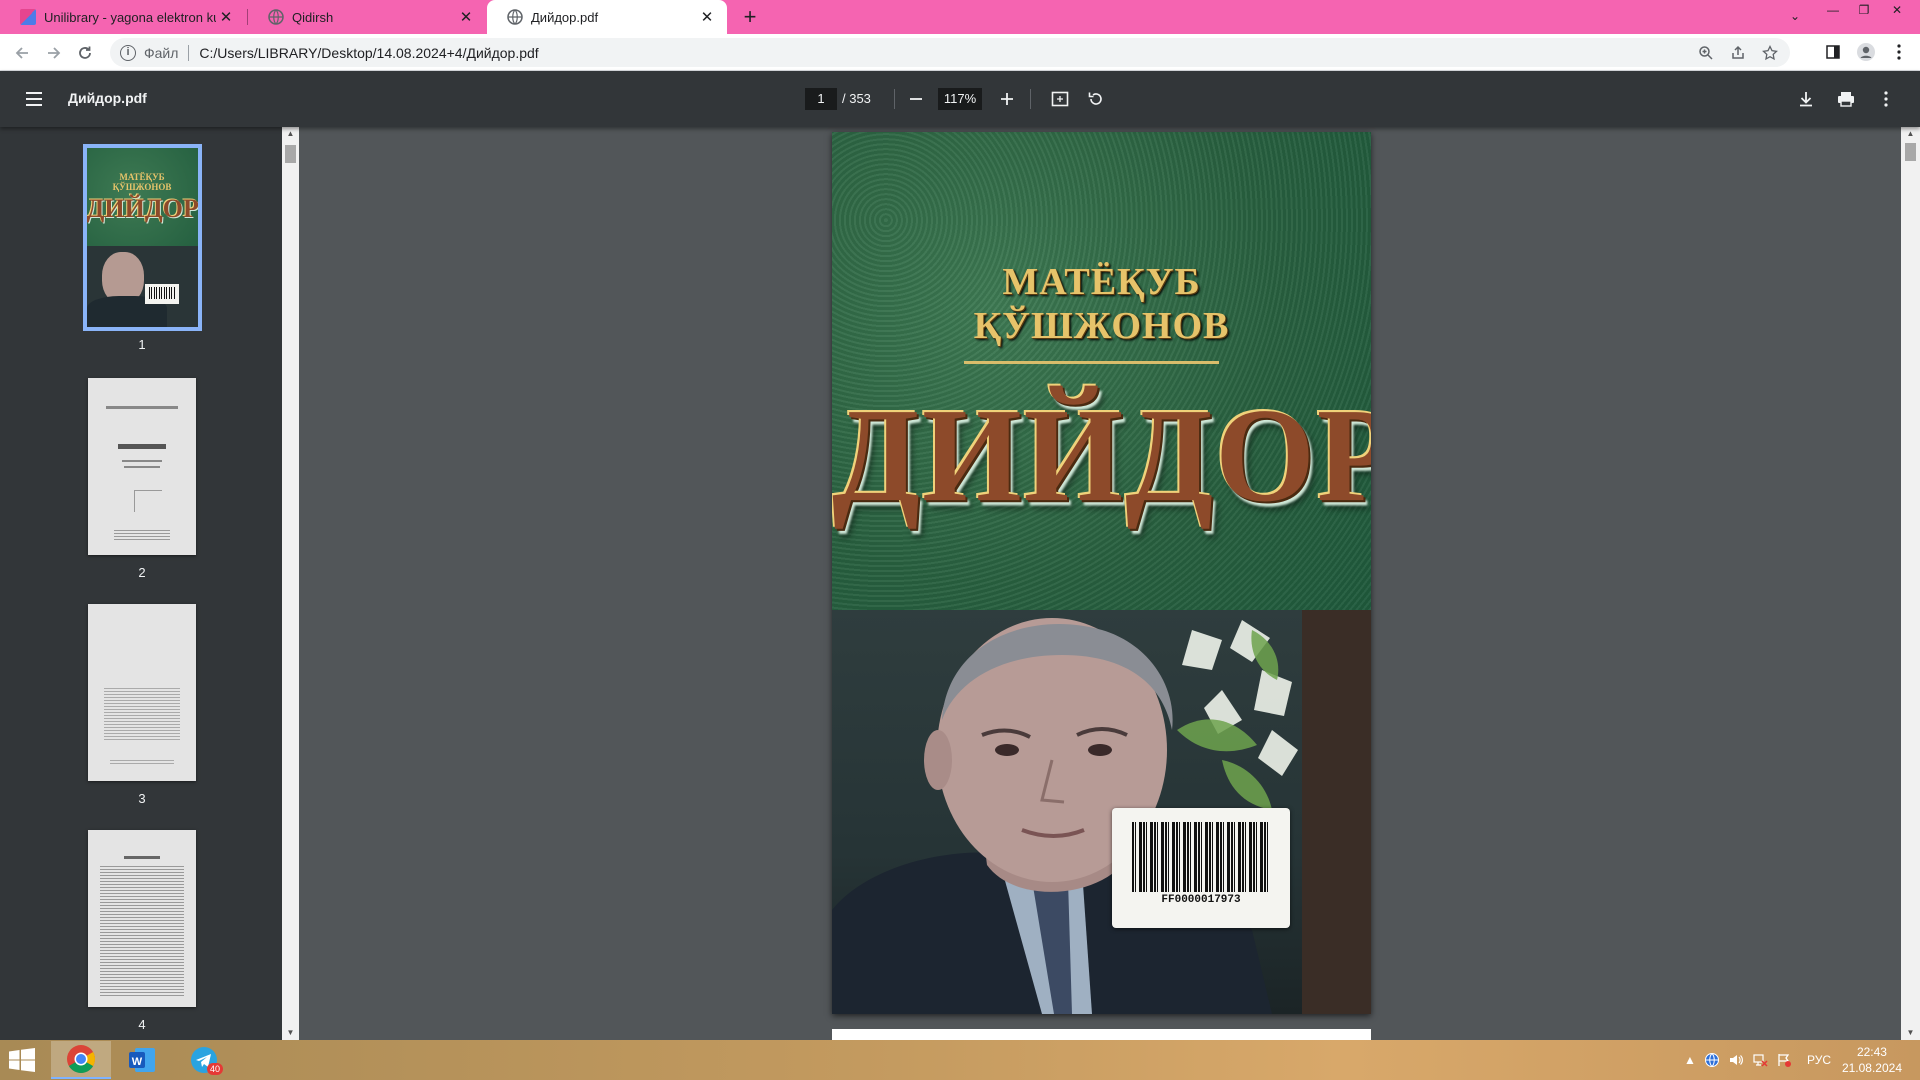  Describe the element at coordinates (130, 17) in the screenshot. I see `tab-title: Unilibrary - yagona elektron kutubxona` at that location.